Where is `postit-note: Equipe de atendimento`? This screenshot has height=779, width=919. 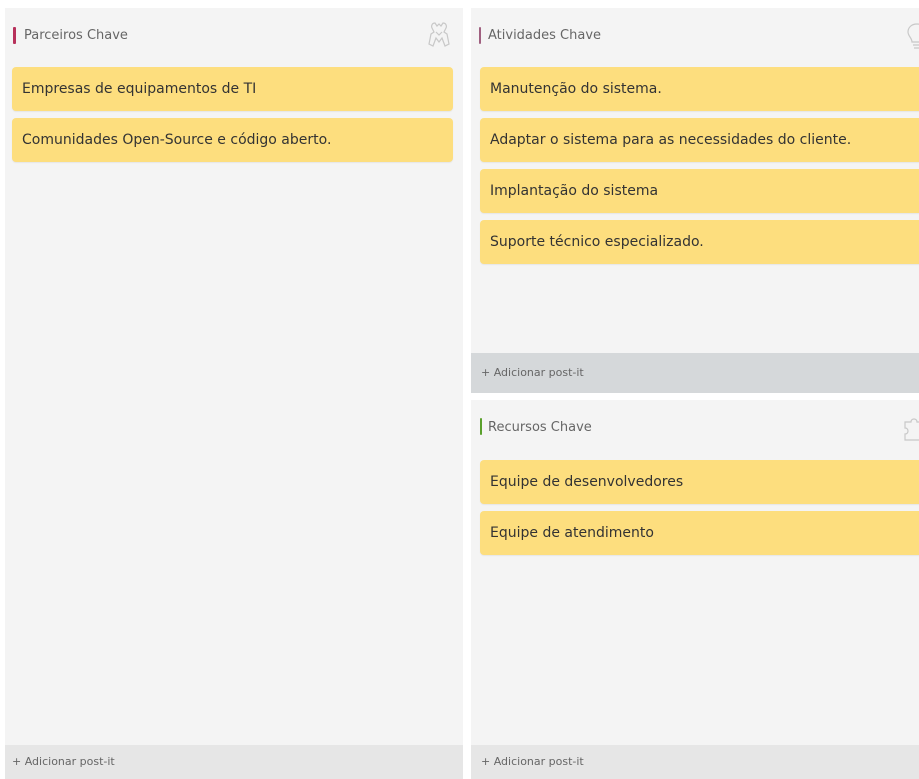 postit-note: Equipe de atendimento is located at coordinates (699, 533).